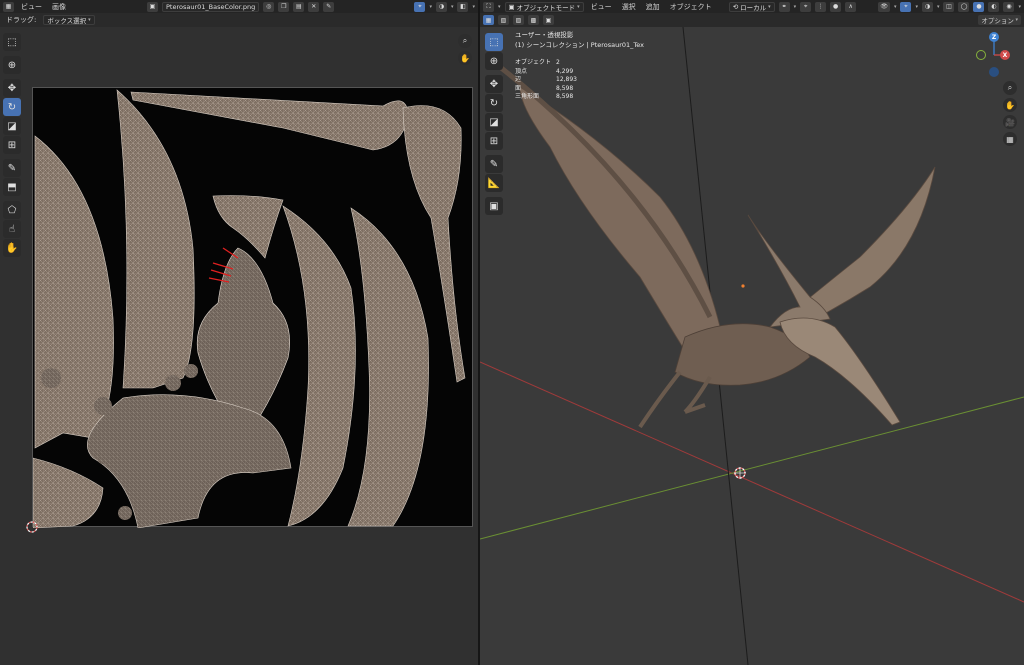 This screenshot has height=665, width=1024. I want to click on pin-icon: ✎, so click(329, 6).